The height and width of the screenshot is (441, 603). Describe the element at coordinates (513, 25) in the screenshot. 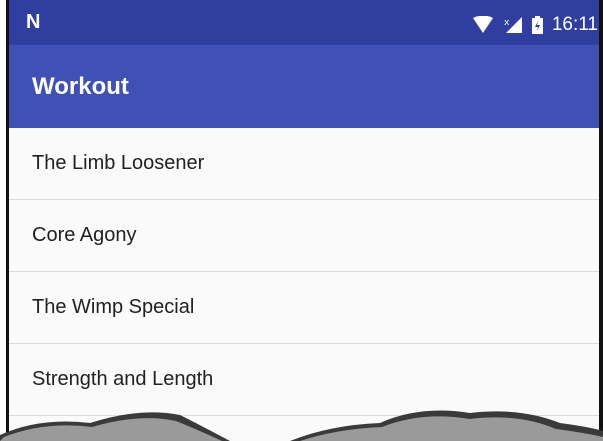

I see `signal-icon: x` at that location.